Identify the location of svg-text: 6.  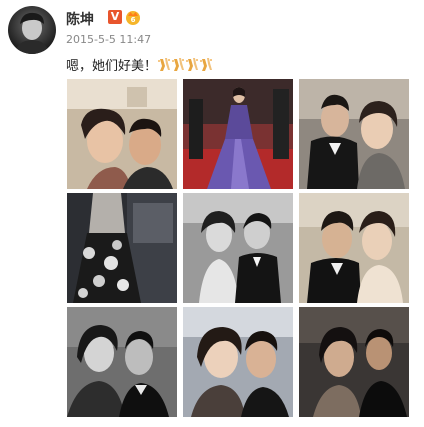
(133, 20).